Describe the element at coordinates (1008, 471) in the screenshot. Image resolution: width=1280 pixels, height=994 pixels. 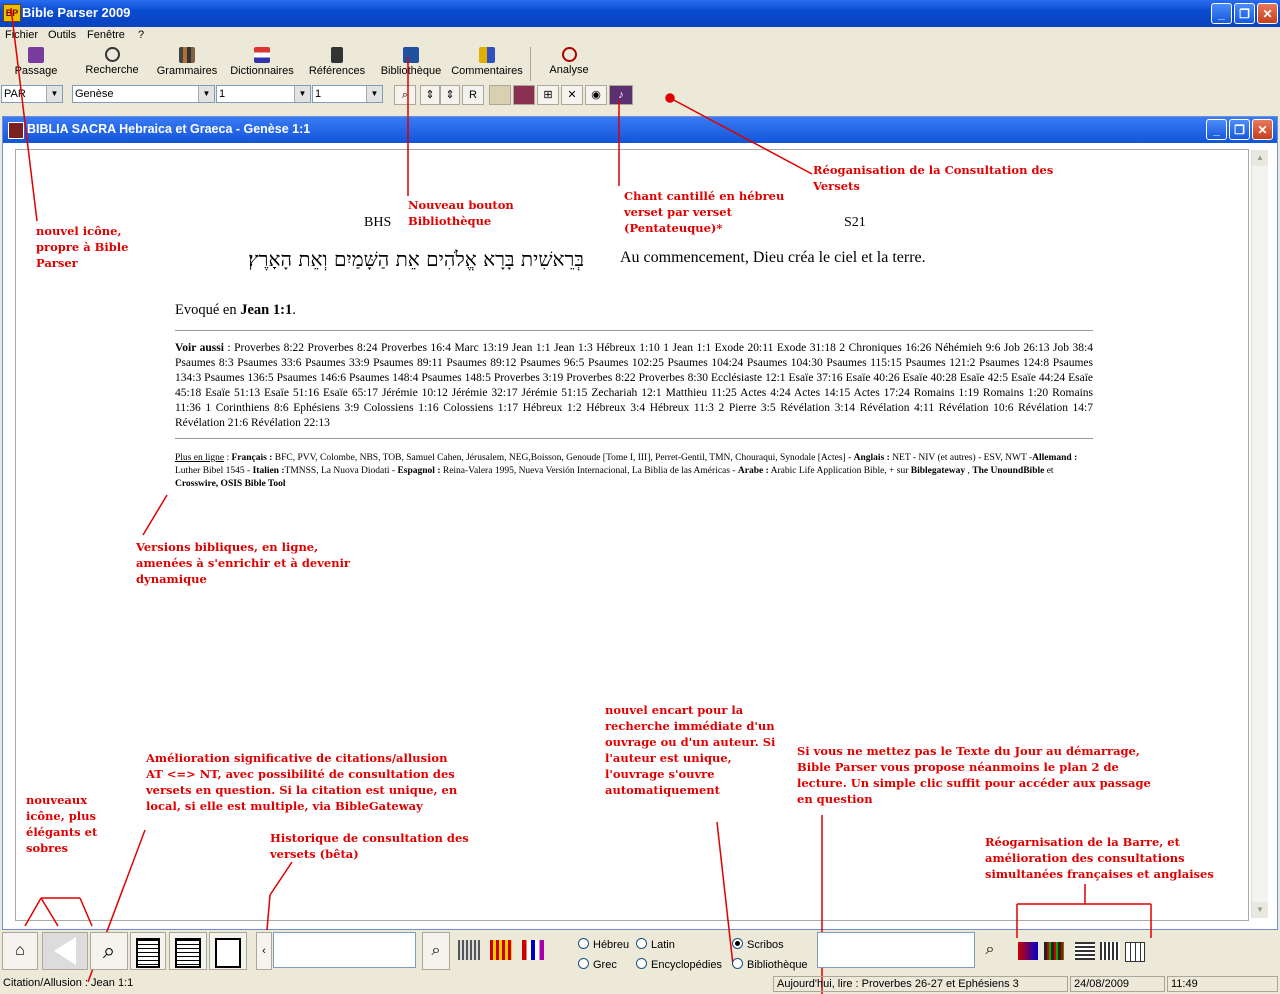
I see `unbound-bible-link: The UnoundBible` at that location.